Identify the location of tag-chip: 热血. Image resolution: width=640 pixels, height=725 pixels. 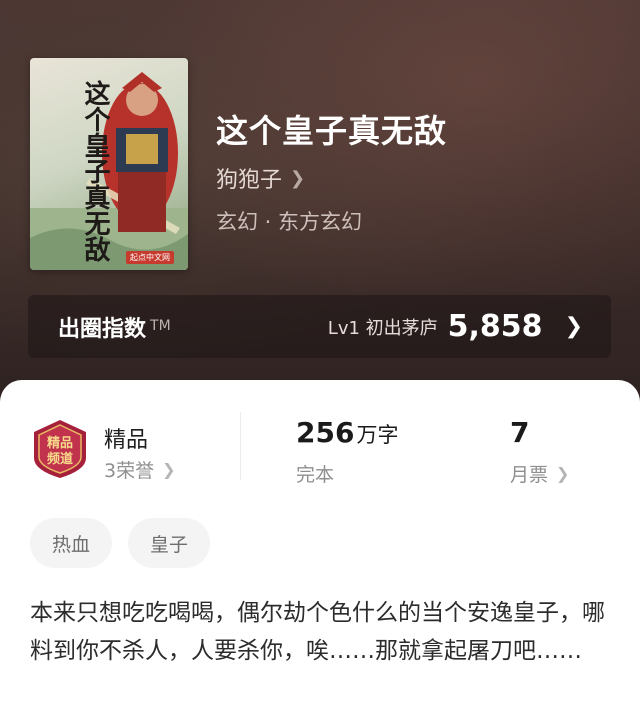
(71, 543).